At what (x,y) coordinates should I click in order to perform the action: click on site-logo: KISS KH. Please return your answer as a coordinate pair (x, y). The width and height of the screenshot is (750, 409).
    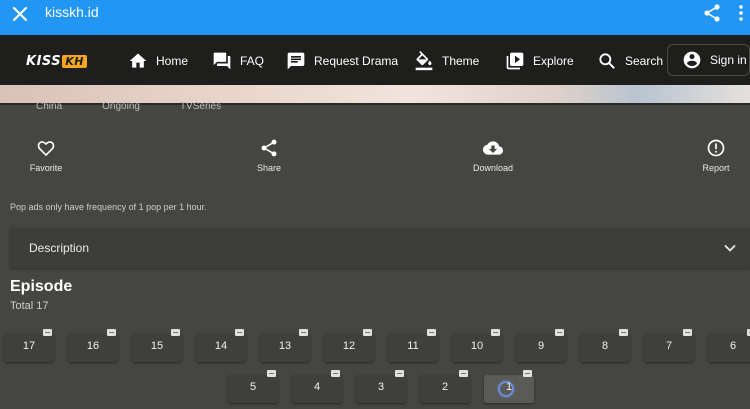
    Looking at the image, I should click on (56, 61).